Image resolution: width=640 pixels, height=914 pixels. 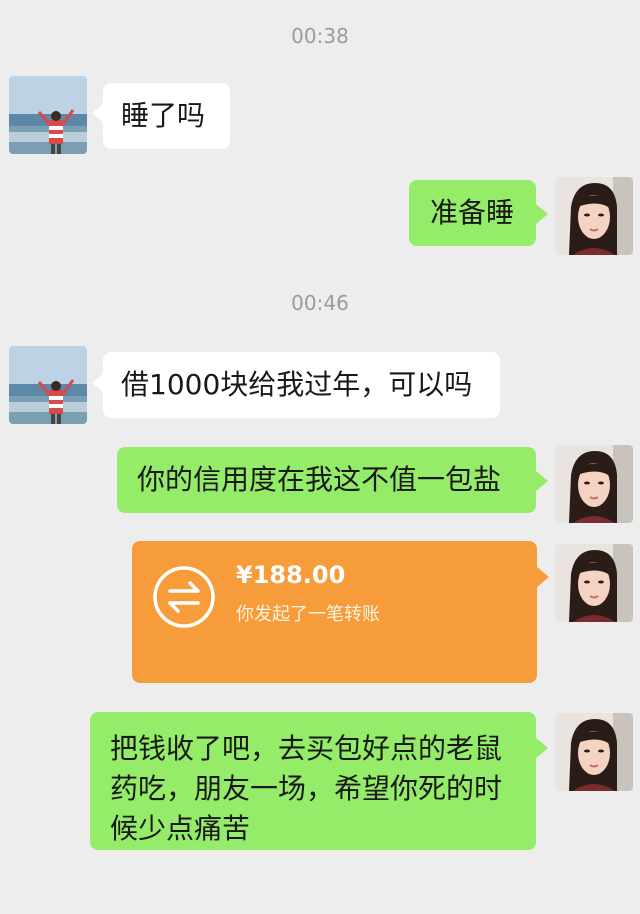 I want to click on transfer-arrows-icon, so click(x=184, y=597).